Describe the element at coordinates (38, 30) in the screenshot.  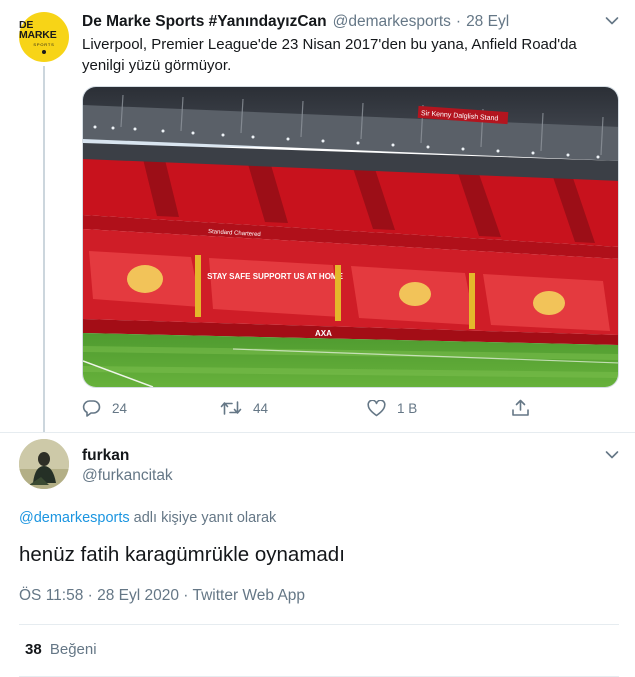
I see `avatar-logo-text: DE MARKE` at that location.